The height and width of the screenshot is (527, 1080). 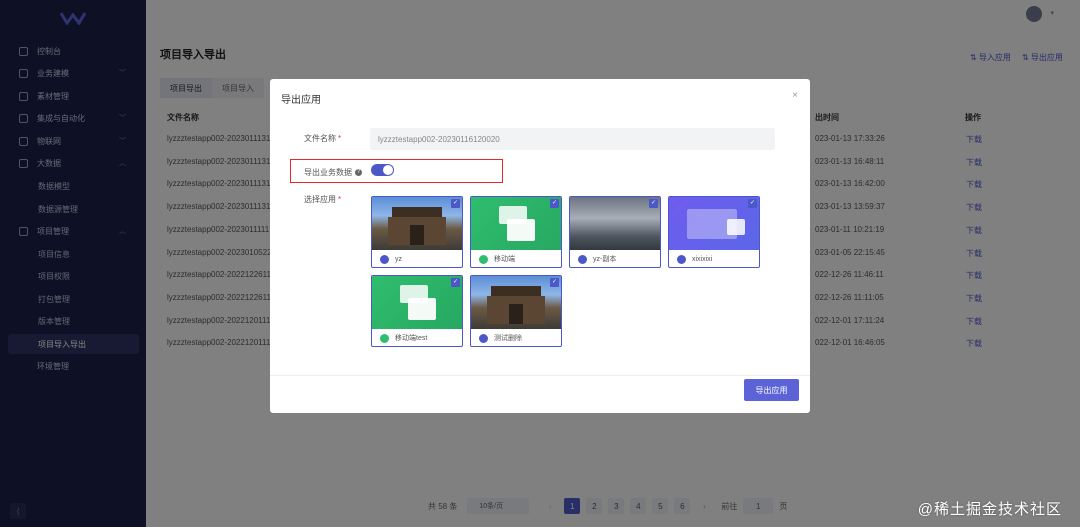 I want to click on app-name: 移动端test, so click(x=411, y=338).